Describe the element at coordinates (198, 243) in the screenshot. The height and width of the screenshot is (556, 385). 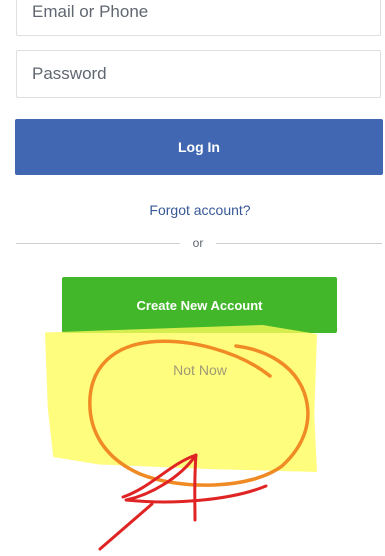
I see `or-divider-label: or` at that location.